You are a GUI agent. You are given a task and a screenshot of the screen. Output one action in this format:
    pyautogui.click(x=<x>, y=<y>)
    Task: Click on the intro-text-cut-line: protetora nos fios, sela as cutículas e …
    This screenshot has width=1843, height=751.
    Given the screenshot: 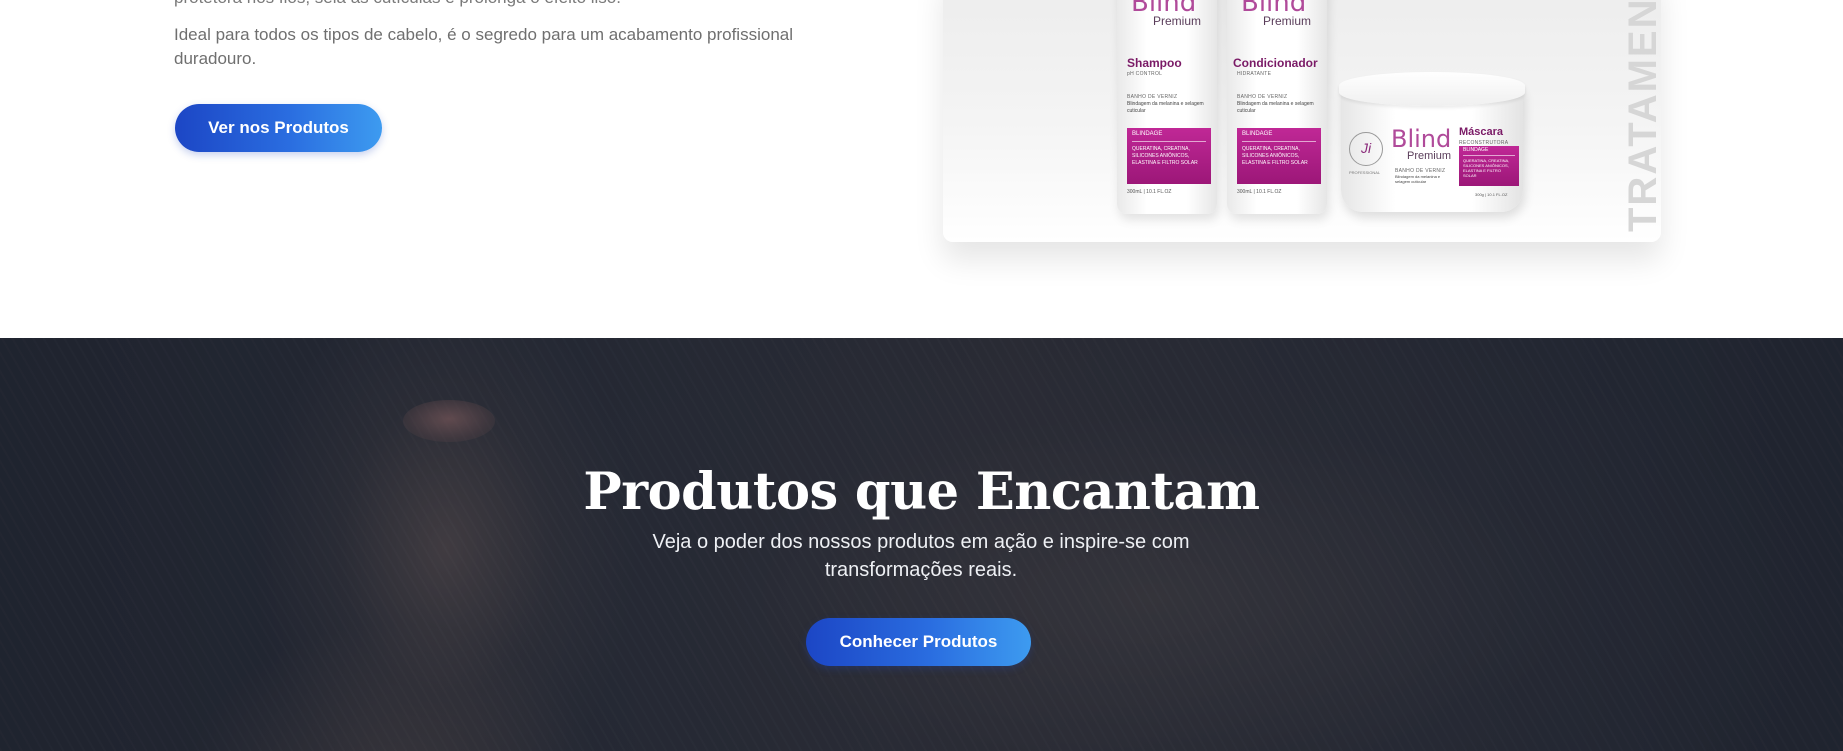 What is the action you would take?
    pyautogui.click(x=534, y=5)
    